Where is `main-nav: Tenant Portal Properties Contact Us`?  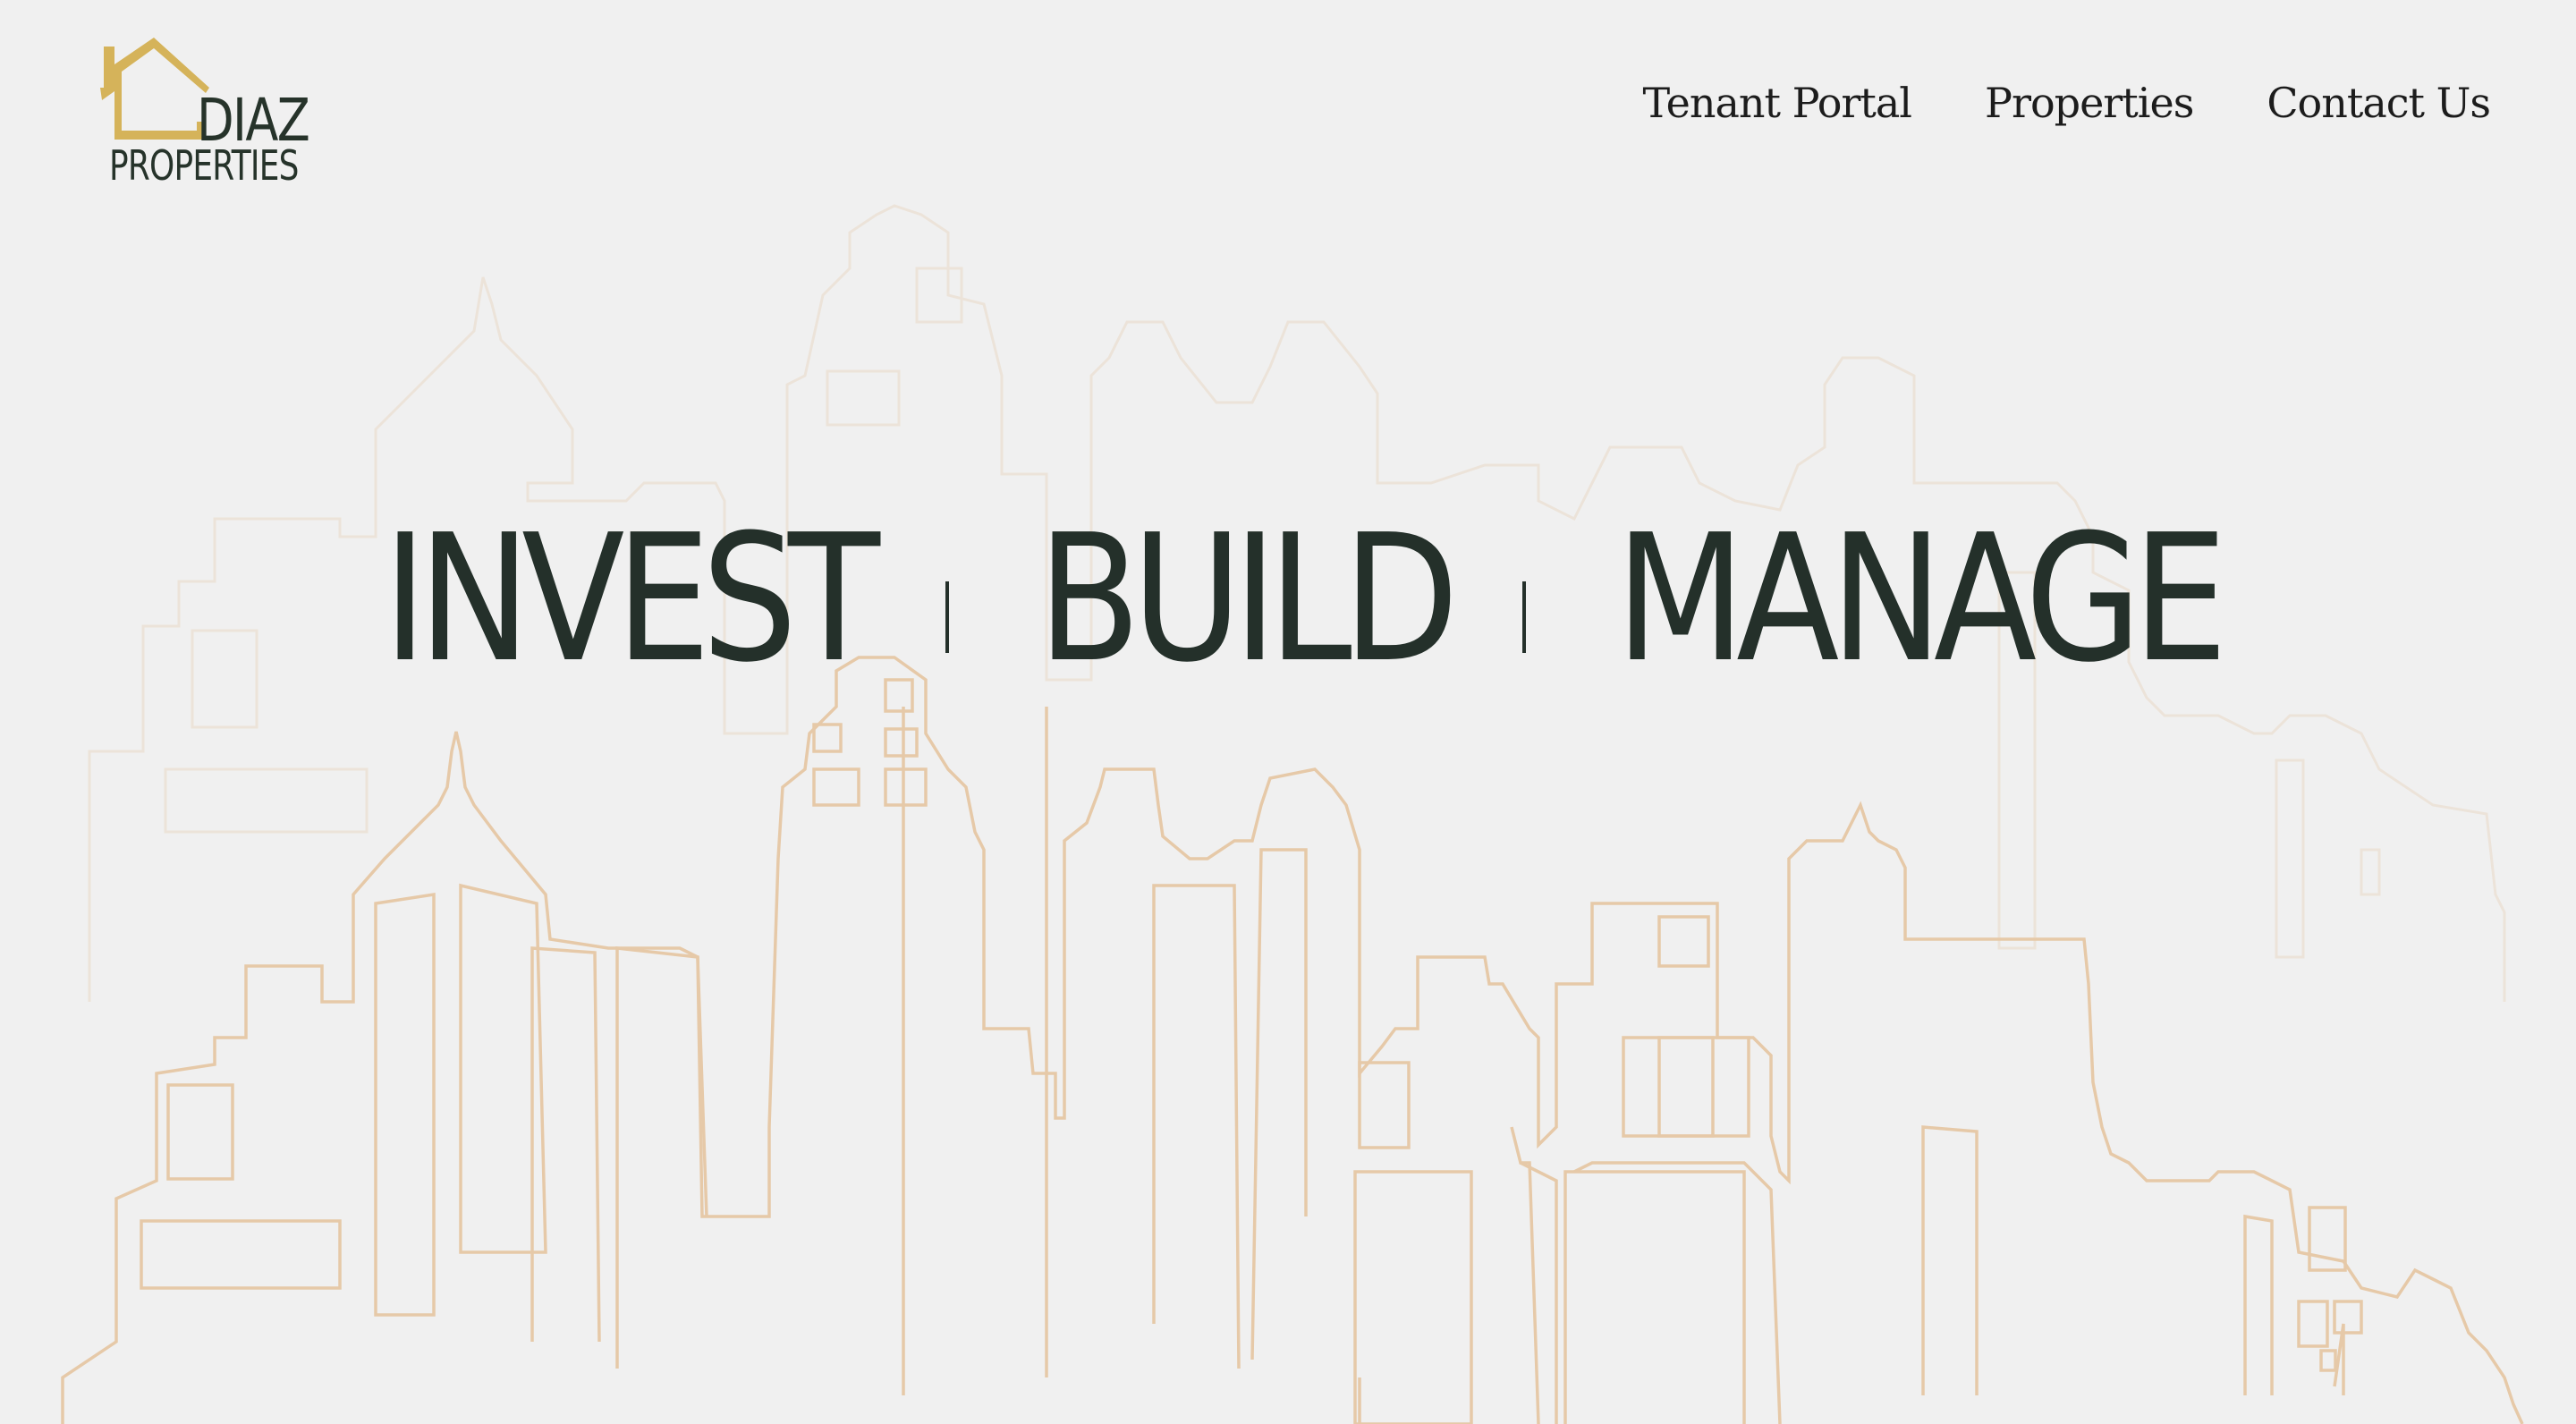 main-nav: Tenant Portal Properties Contact Us is located at coordinates (2066, 103).